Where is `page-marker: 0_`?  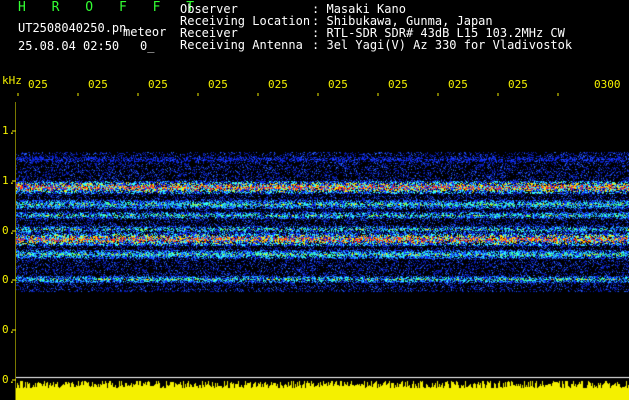
page-marker: 0_ is located at coordinates (147, 46).